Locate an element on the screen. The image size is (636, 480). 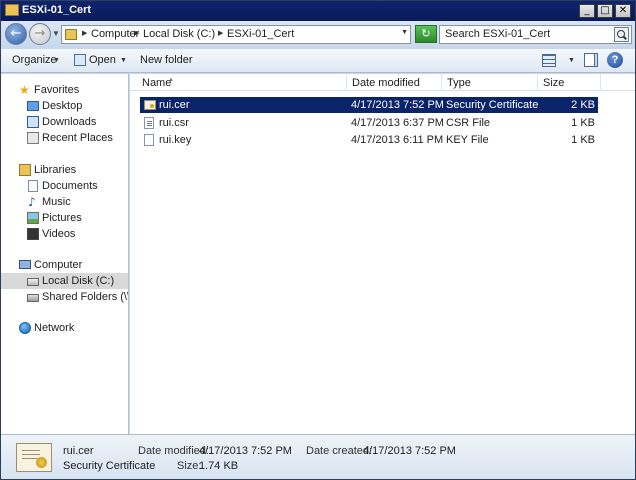
details-file-type: Security Certificate is located at coordinates (109, 466).